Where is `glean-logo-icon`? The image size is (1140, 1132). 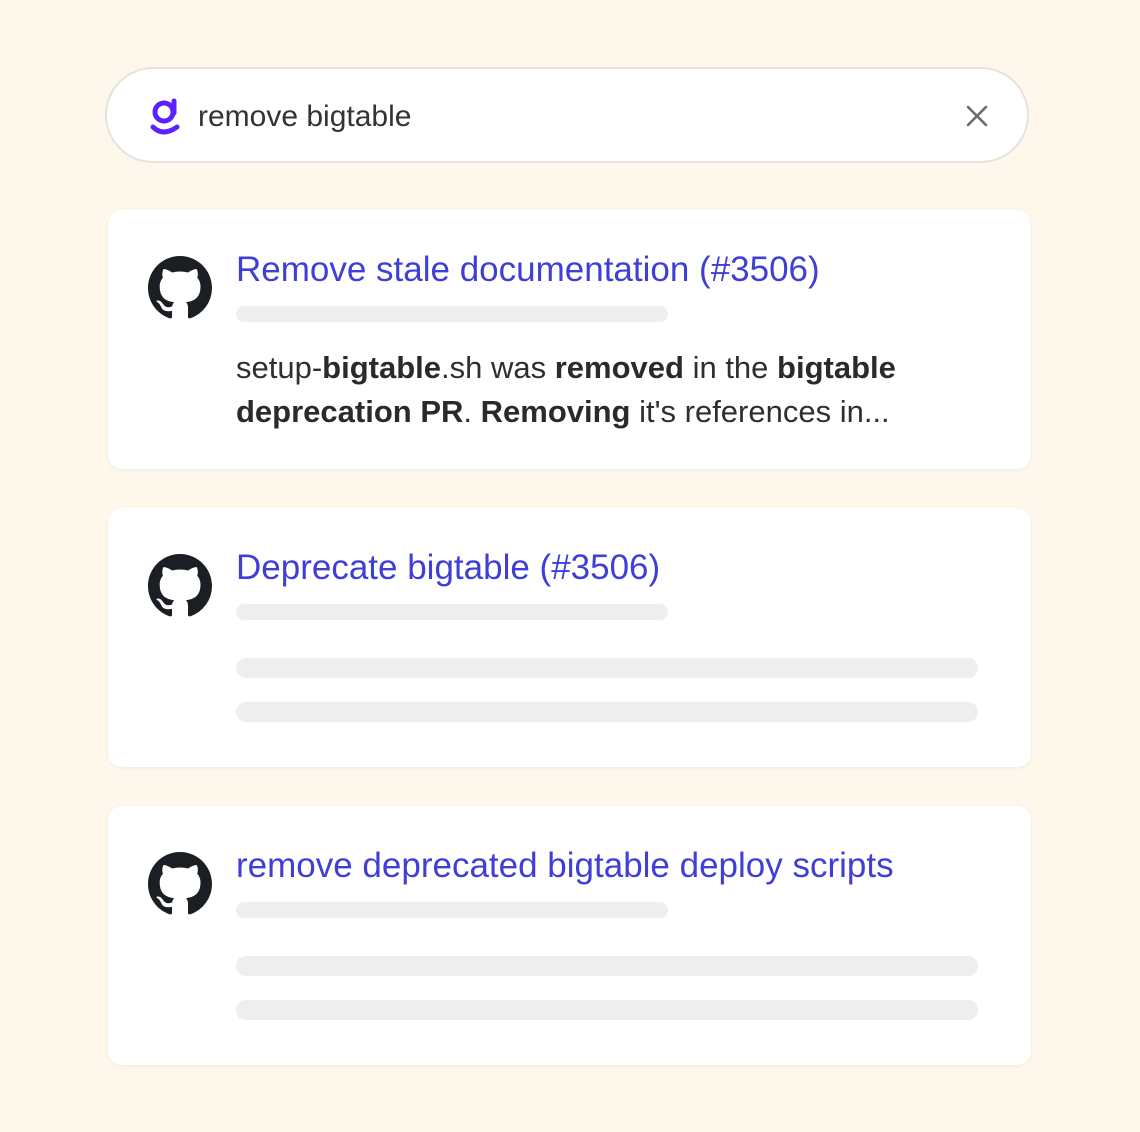
glean-logo-icon is located at coordinates (165, 116).